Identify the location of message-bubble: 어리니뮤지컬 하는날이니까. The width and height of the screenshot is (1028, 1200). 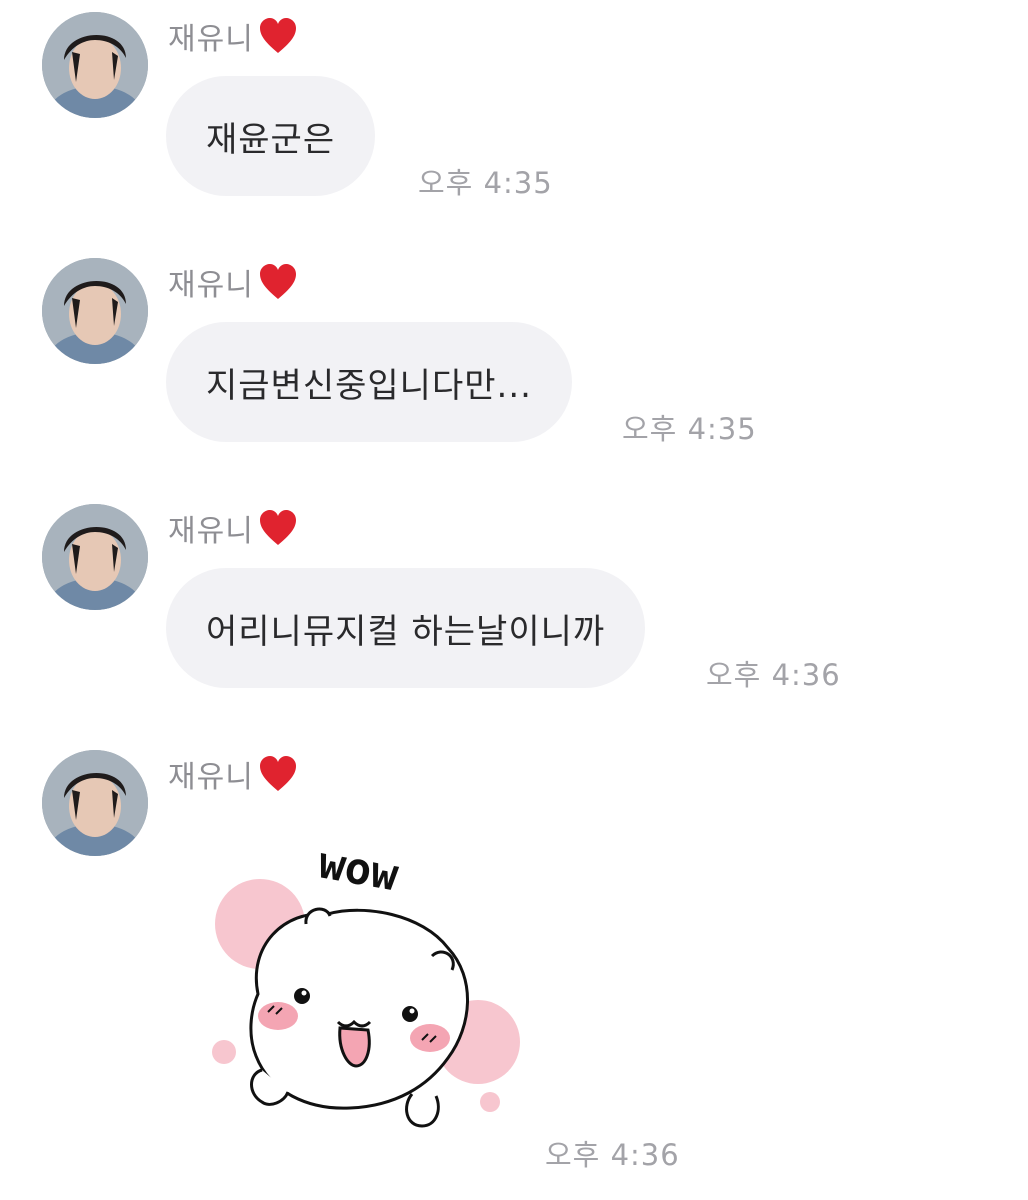
(406, 628).